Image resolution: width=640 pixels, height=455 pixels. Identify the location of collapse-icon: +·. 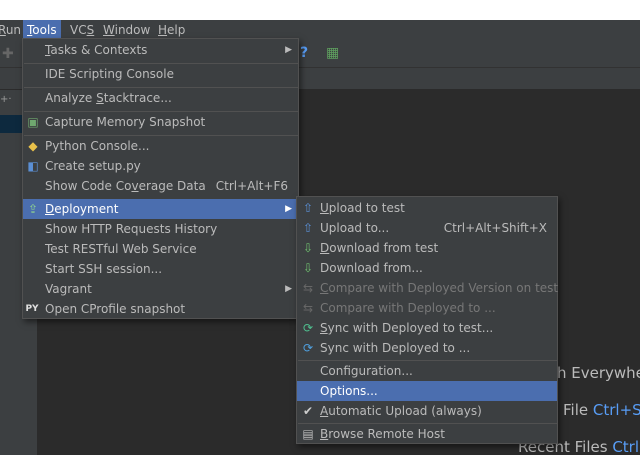
(6, 99).